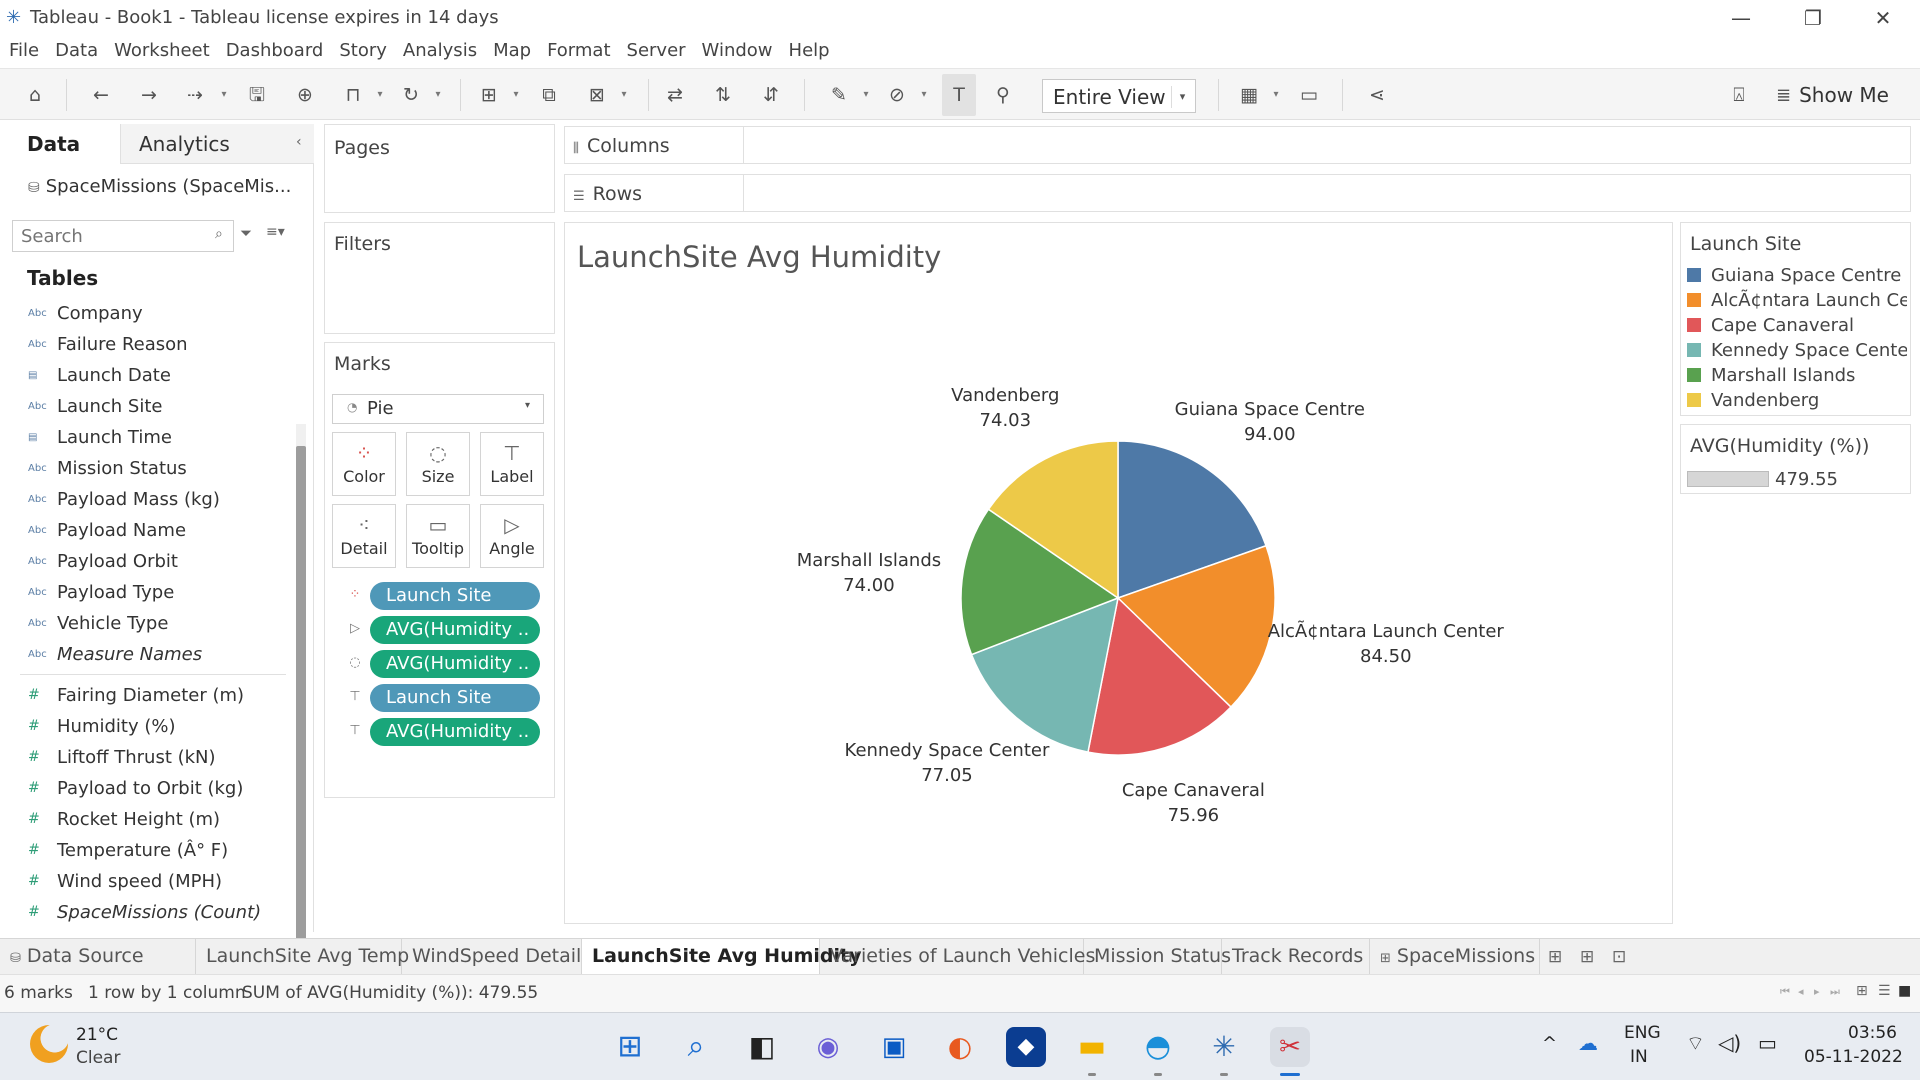 This screenshot has height=1080, width=1920. I want to click on filmstrip-icon: ☰, so click(1884, 991).